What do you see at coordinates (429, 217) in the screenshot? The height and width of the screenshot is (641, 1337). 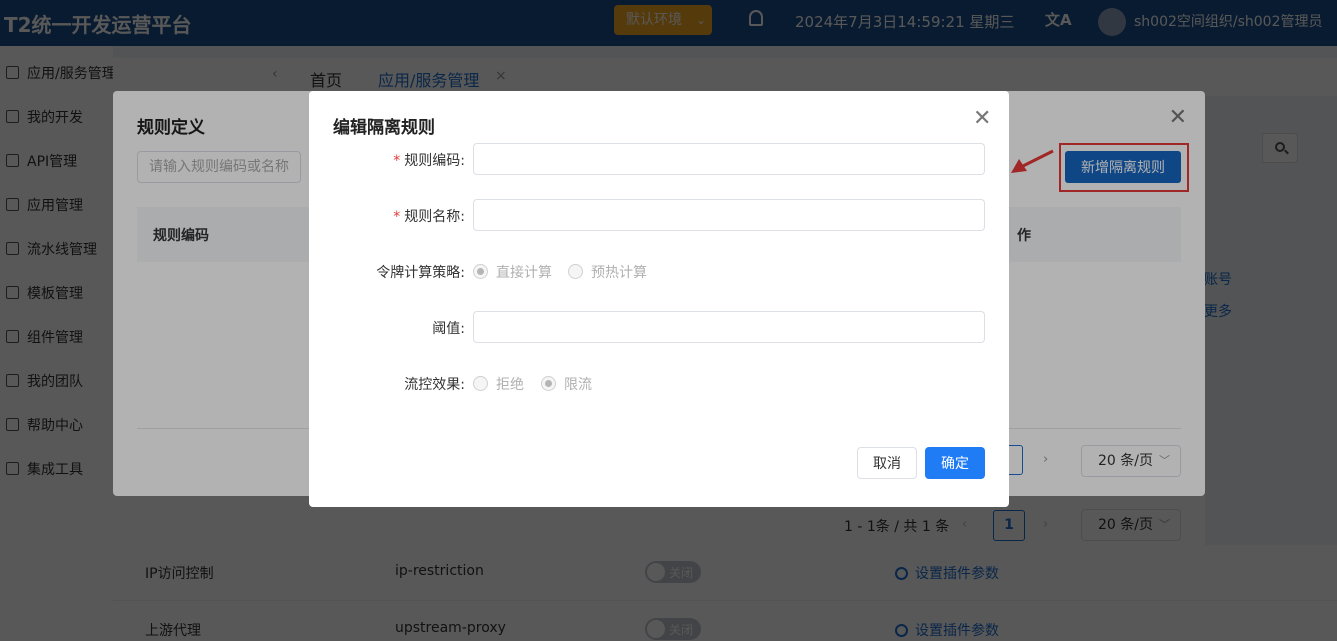 I see `rule-name-label: * 规则名称:` at bounding box center [429, 217].